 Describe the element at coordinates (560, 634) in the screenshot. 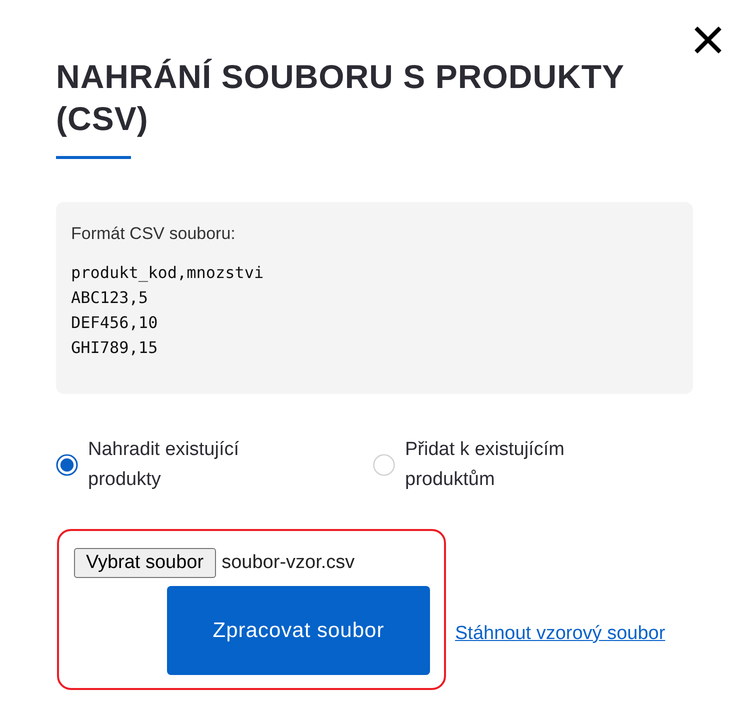

I see `download-sample-link: Stáhnout vzorový soubor` at that location.